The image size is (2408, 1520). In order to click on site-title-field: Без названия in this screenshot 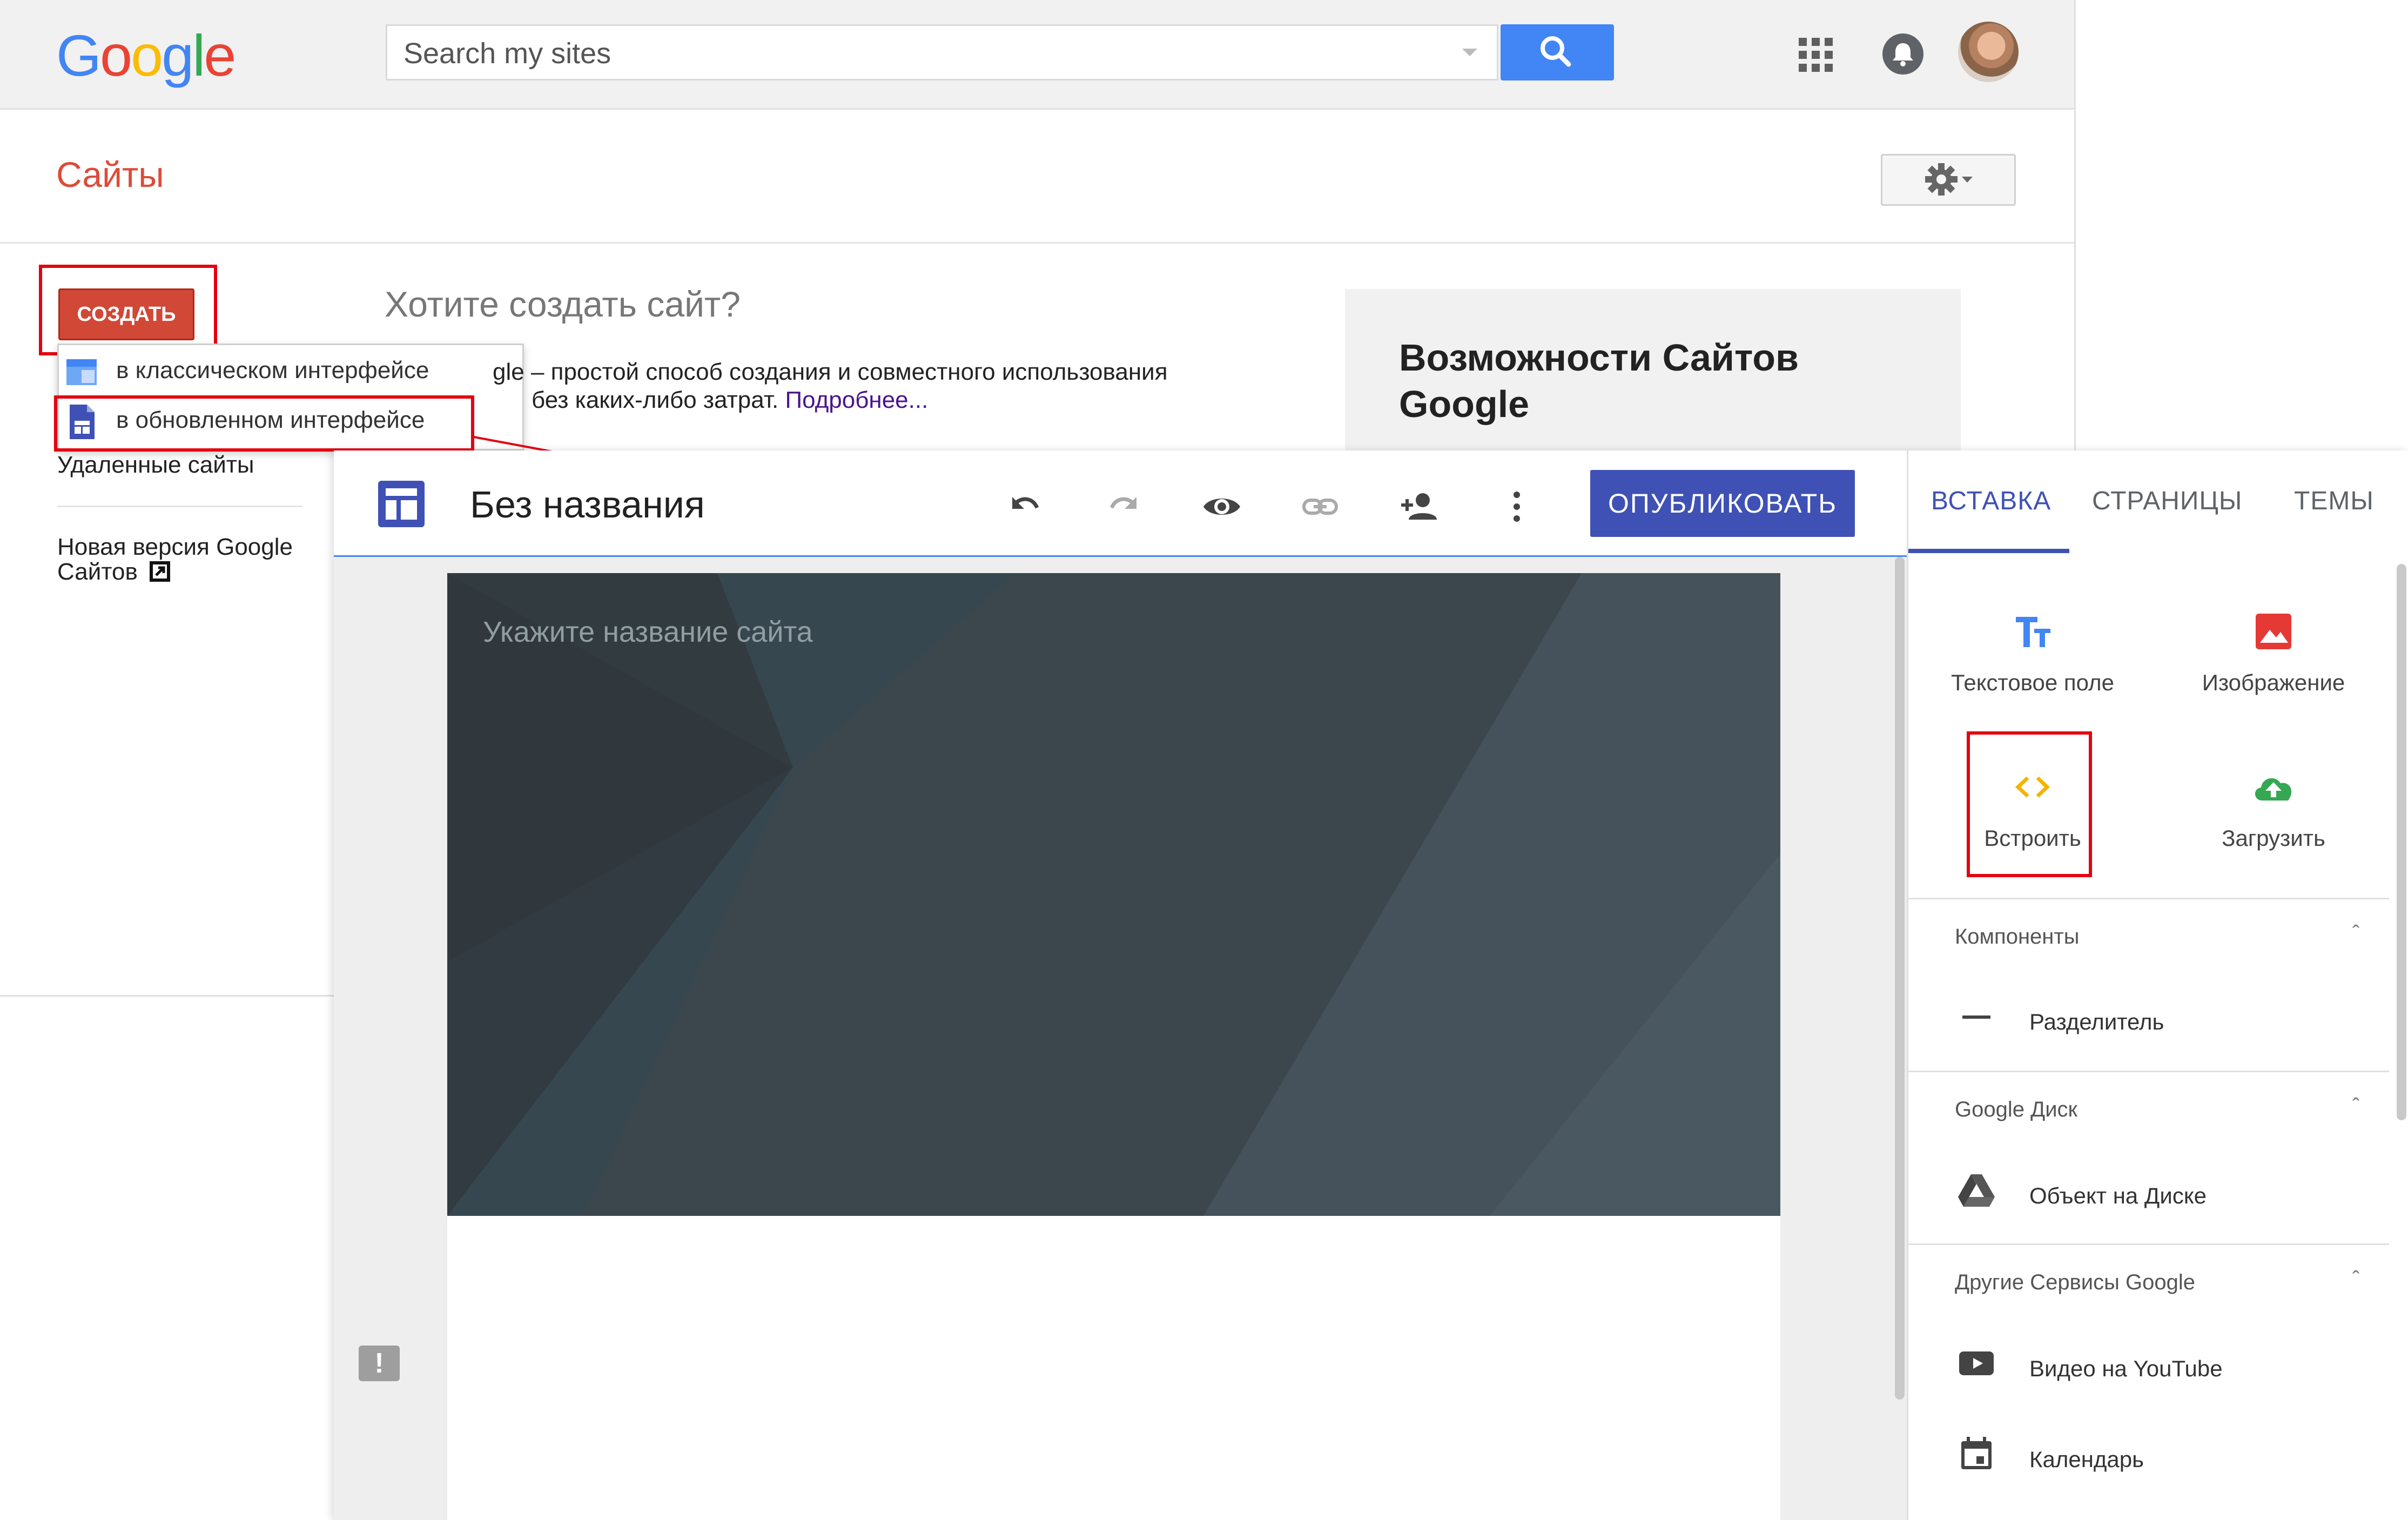, I will do `click(587, 505)`.